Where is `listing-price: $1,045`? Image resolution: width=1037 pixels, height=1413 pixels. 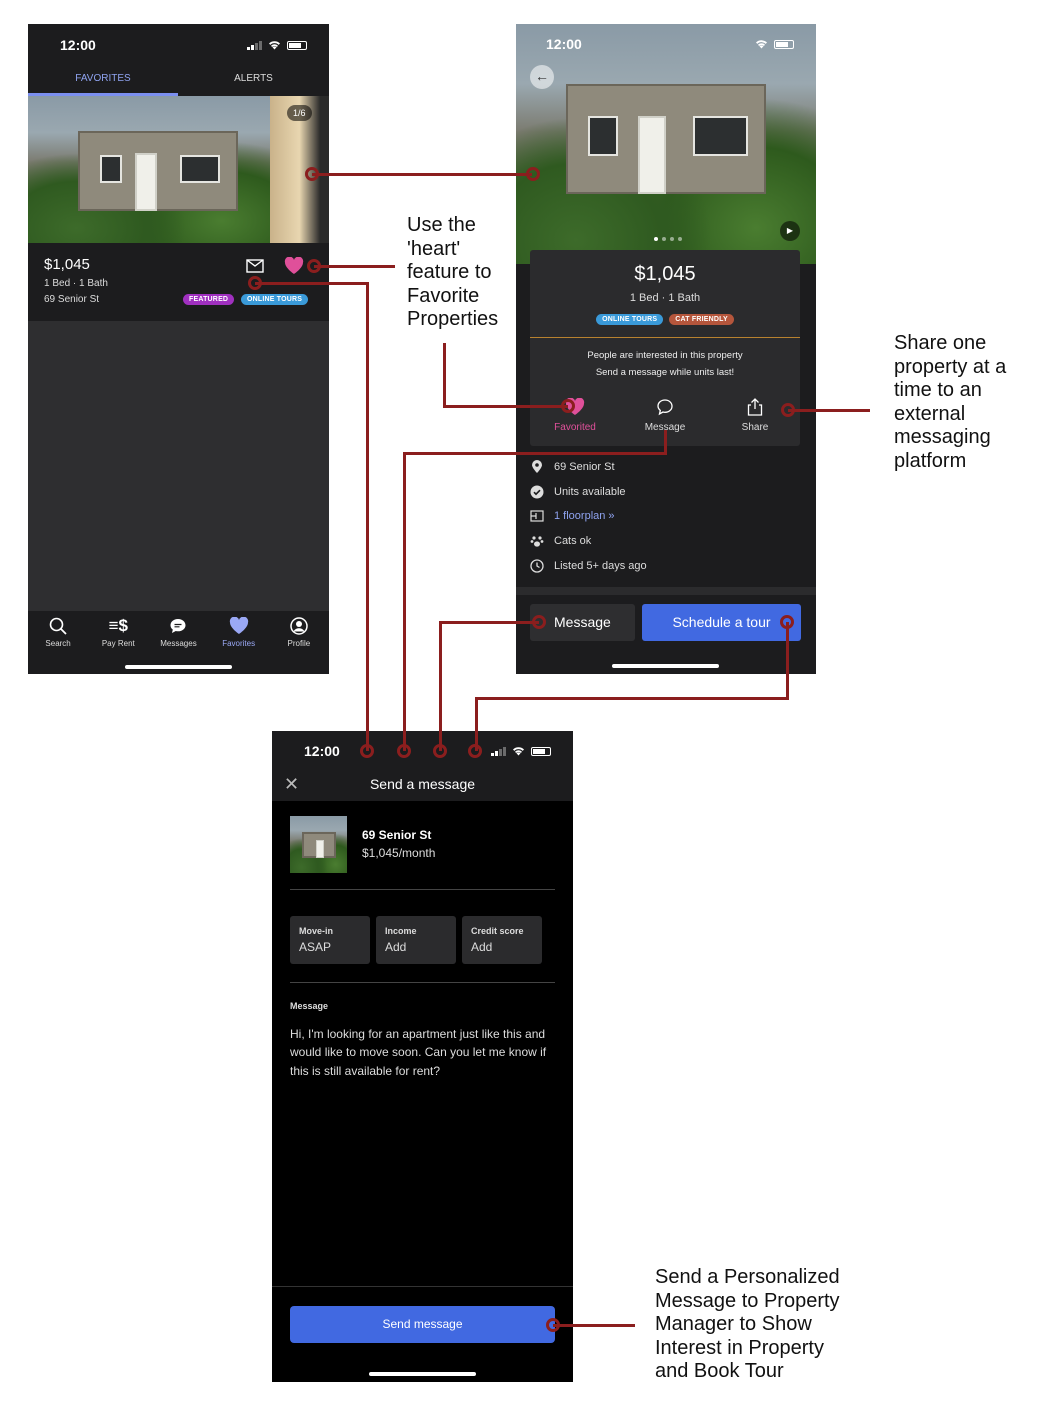
listing-price: $1,045 is located at coordinates (67, 264).